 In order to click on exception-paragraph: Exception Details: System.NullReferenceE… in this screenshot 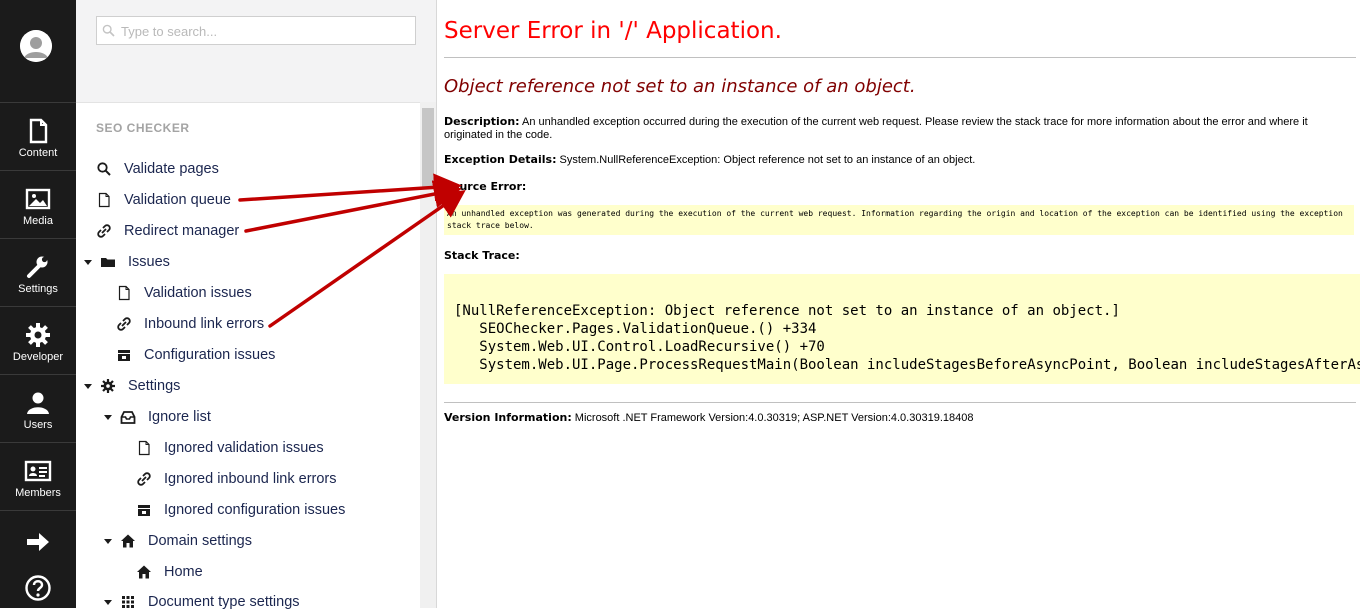, I will do `click(889, 160)`.